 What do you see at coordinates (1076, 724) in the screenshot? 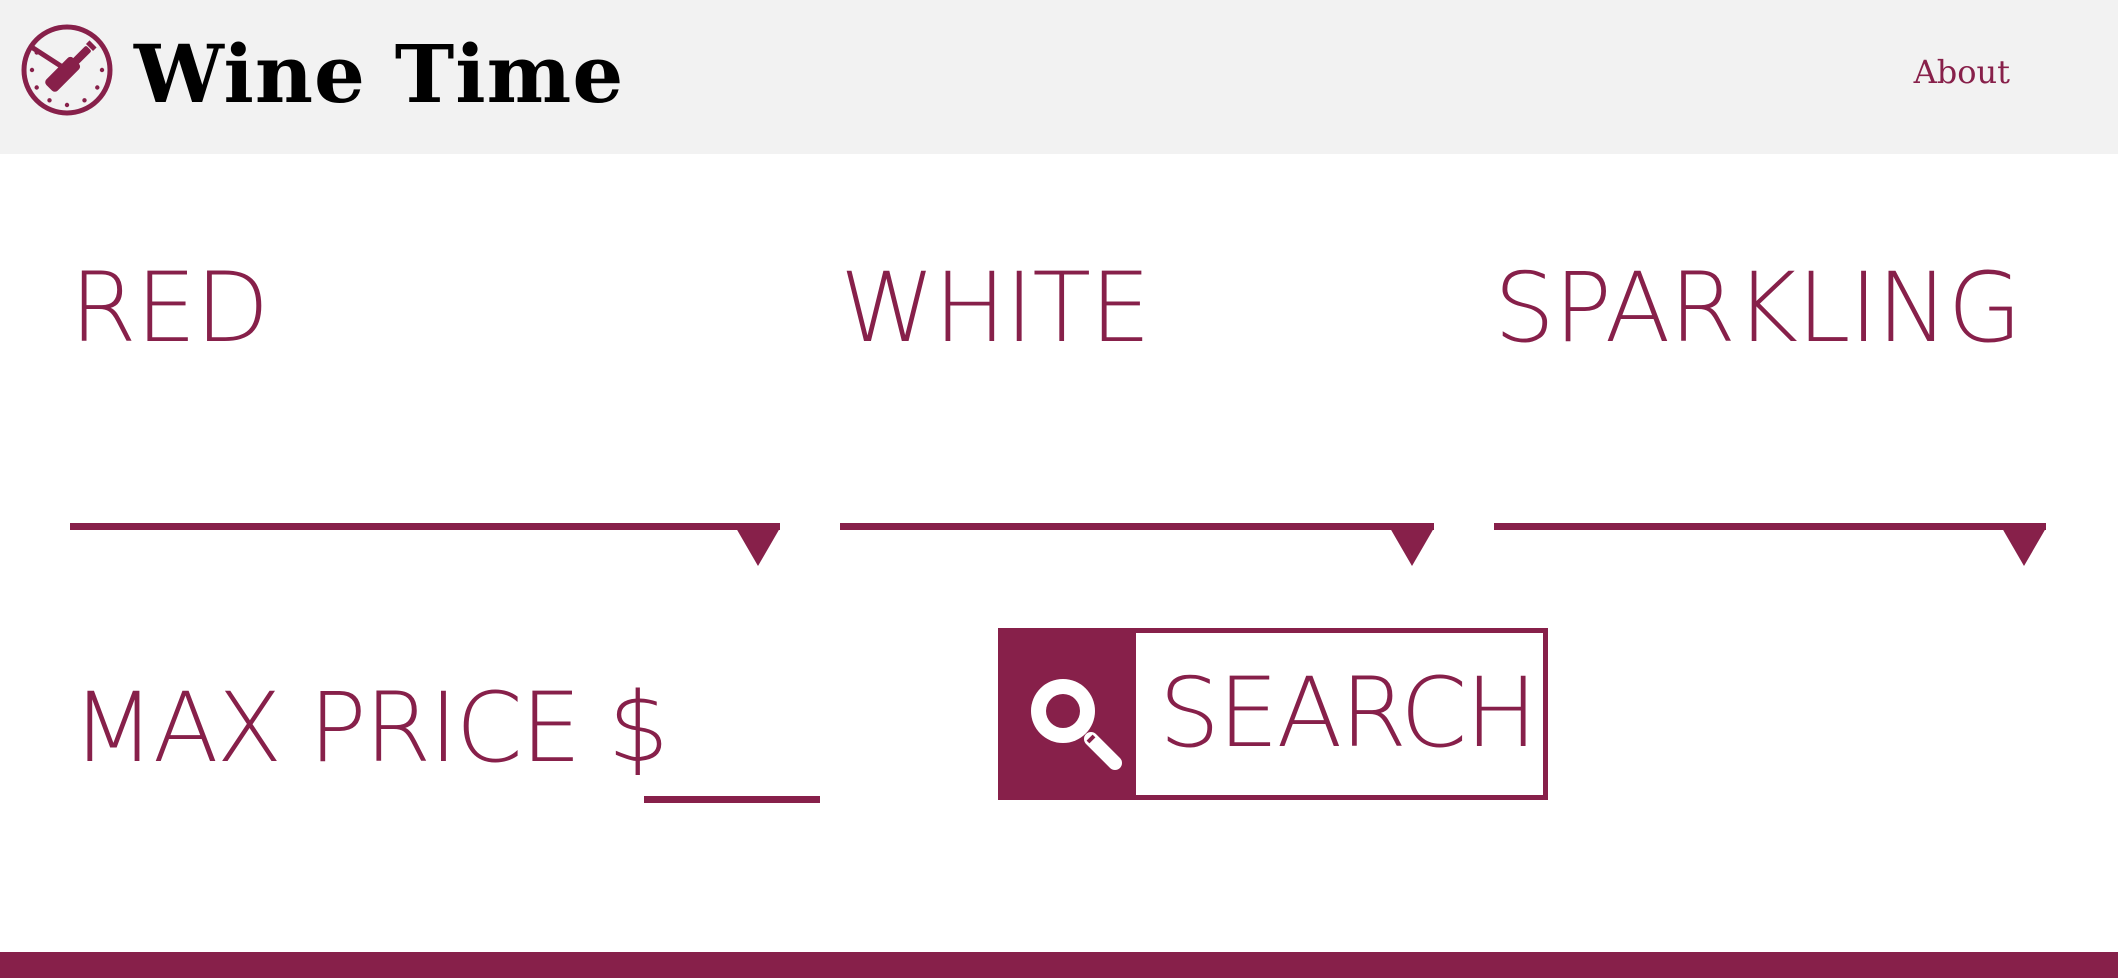
I see `search-icon` at bounding box center [1076, 724].